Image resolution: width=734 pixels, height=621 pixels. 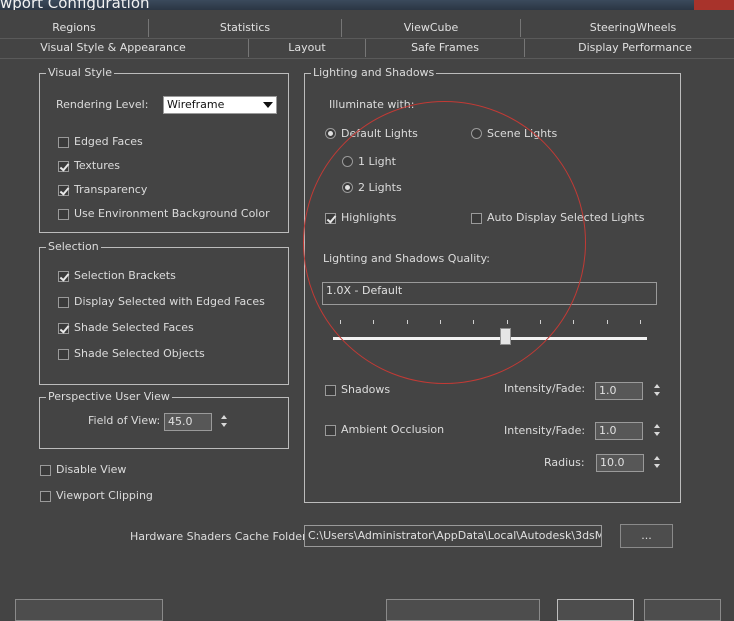 What do you see at coordinates (45, 496) in the screenshot?
I see `viewport-clipping-checkbox` at bounding box center [45, 496].